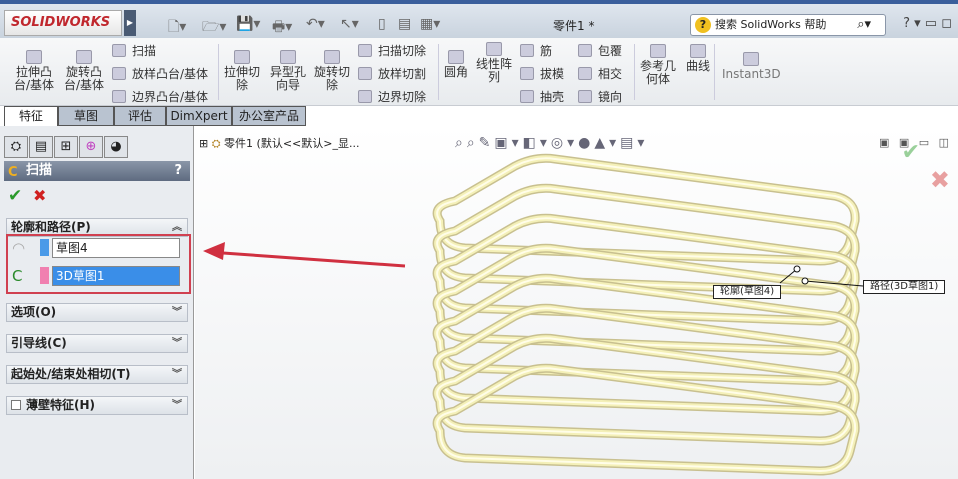  Describe the element at coordinates (456, 64) in the screenshot. I see `fillet-button: 圆角` at that location.